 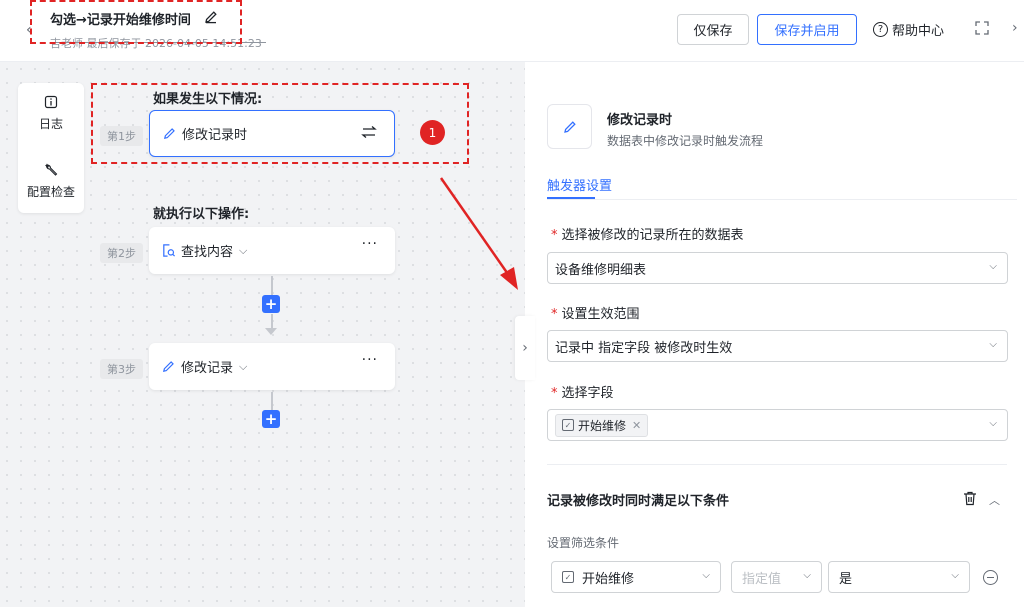 What do you see at coordinates (777, 346) in the screenshot?
I see `scope-select: 记录中 指定字段 被修改时生效 ⌵` at bounding box center [777, 346].